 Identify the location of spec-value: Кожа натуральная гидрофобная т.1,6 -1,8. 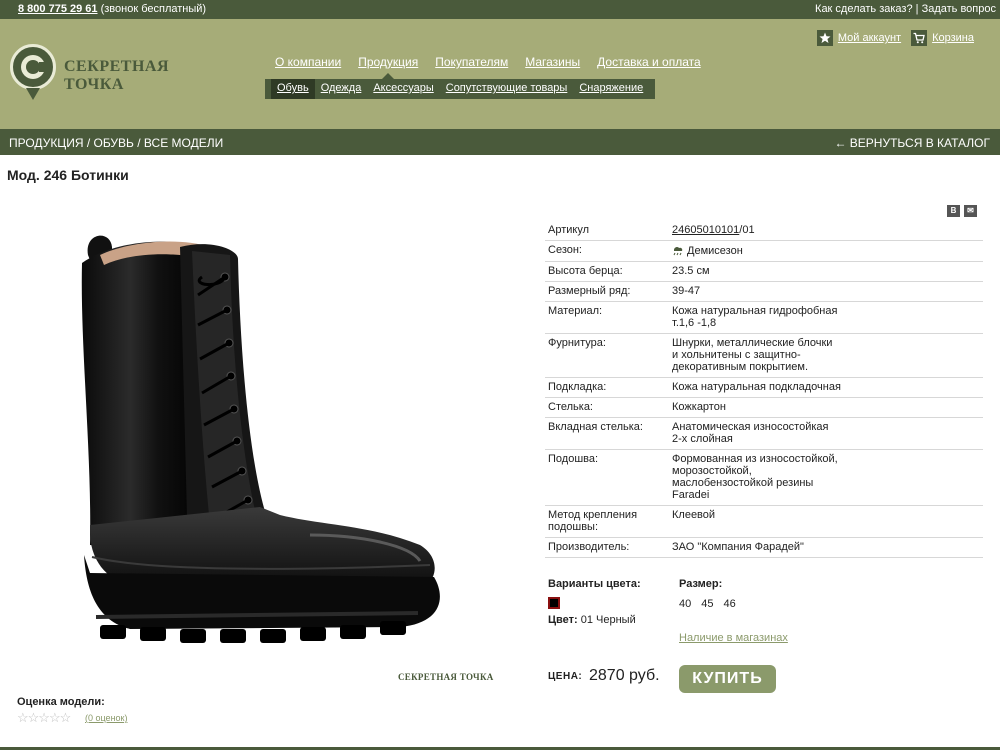
(826, 317).